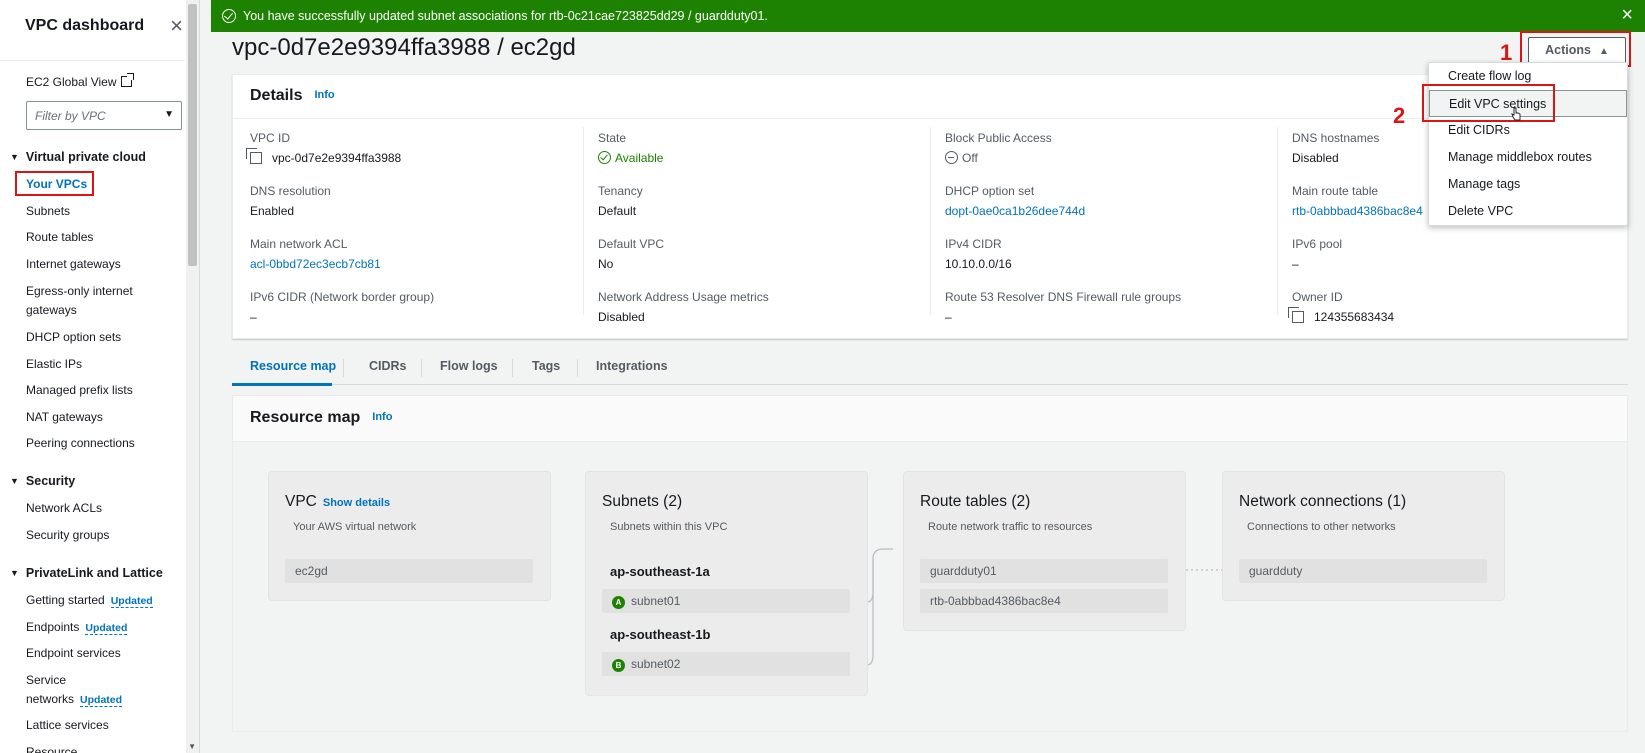 The height and width of the screenshot is (753, 1645). Describe the element at coordinates (930, 118) in the screenshot. I see `details-divider` at that location.